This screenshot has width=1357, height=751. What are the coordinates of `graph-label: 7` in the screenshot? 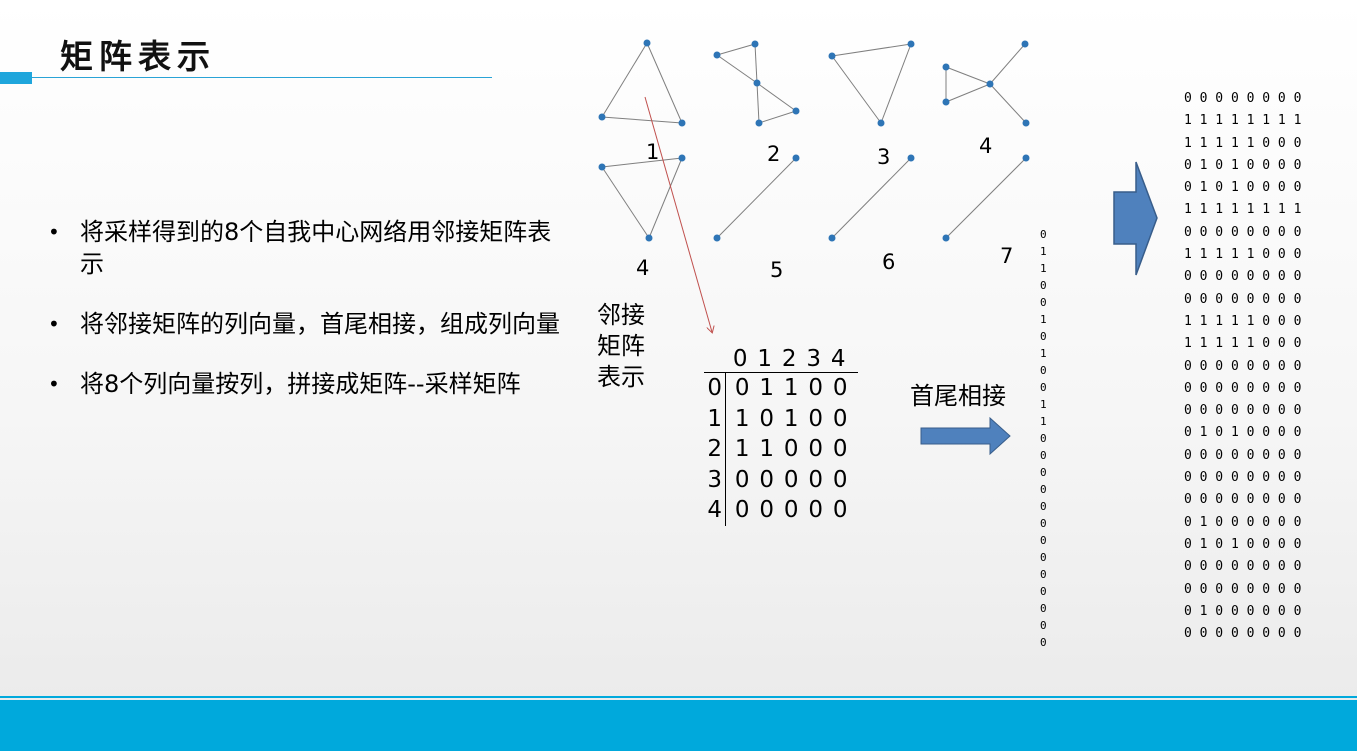 It's located at (1007, 256).